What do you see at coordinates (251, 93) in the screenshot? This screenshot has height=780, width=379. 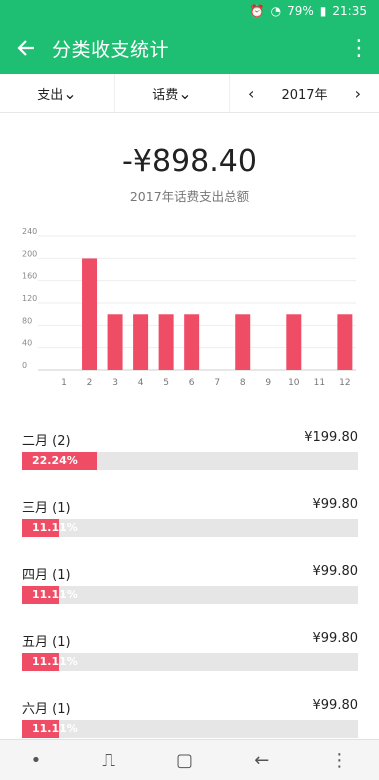 I see `prev-year-icon: ‹` at bounding box center [251, 93].